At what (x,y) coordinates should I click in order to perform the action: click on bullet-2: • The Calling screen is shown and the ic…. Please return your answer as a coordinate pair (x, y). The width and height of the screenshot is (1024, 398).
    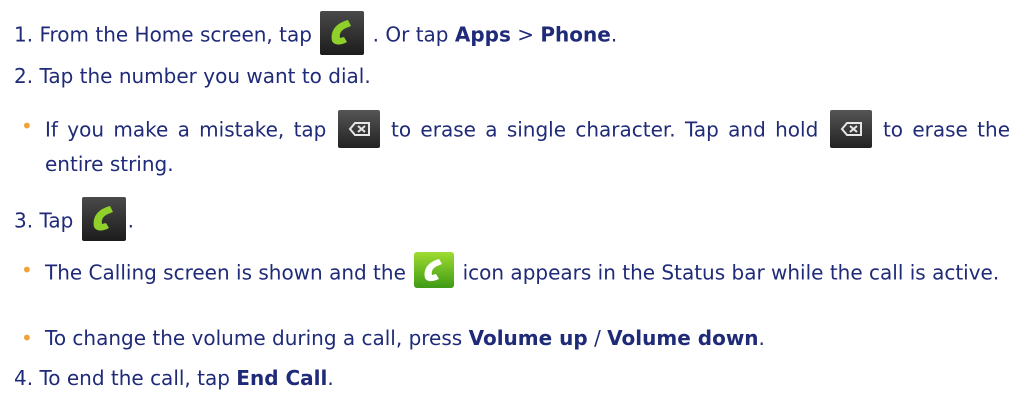
    Looking at the image, I should click on (515, 272).